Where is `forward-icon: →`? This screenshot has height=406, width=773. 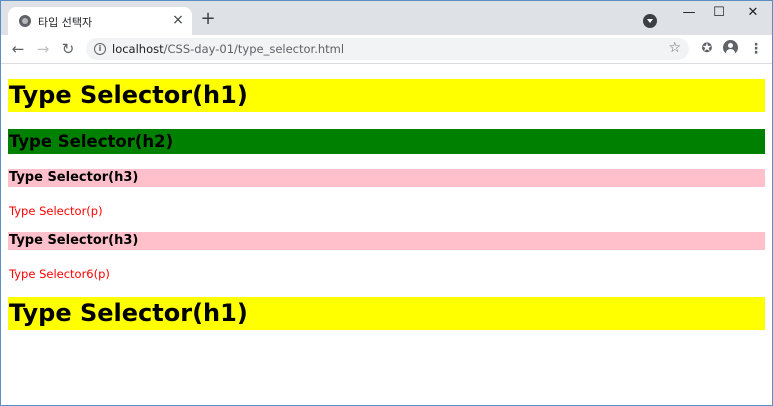
forward-icon: → is located at coordinates (43, 49).